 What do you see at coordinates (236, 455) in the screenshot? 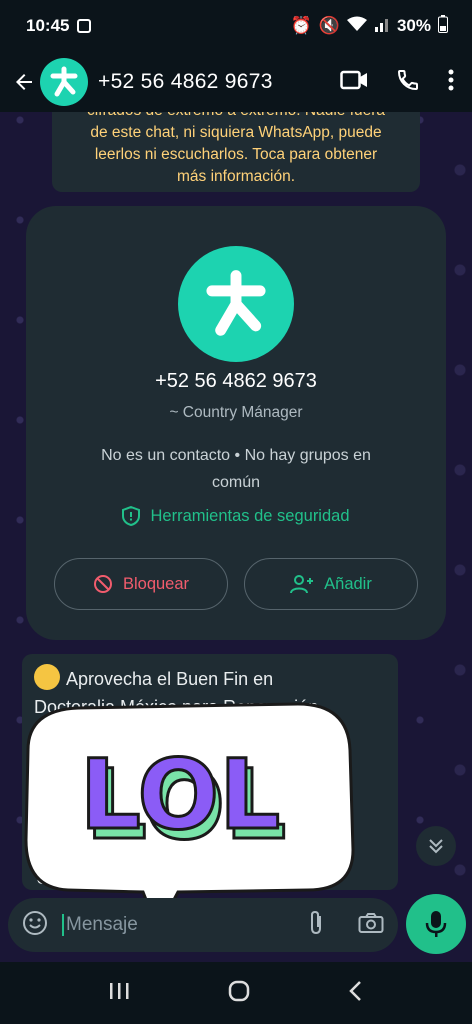
I see `contact-status-line: No es un contacto • No hay grupos en` at bounding box center [236, 455].